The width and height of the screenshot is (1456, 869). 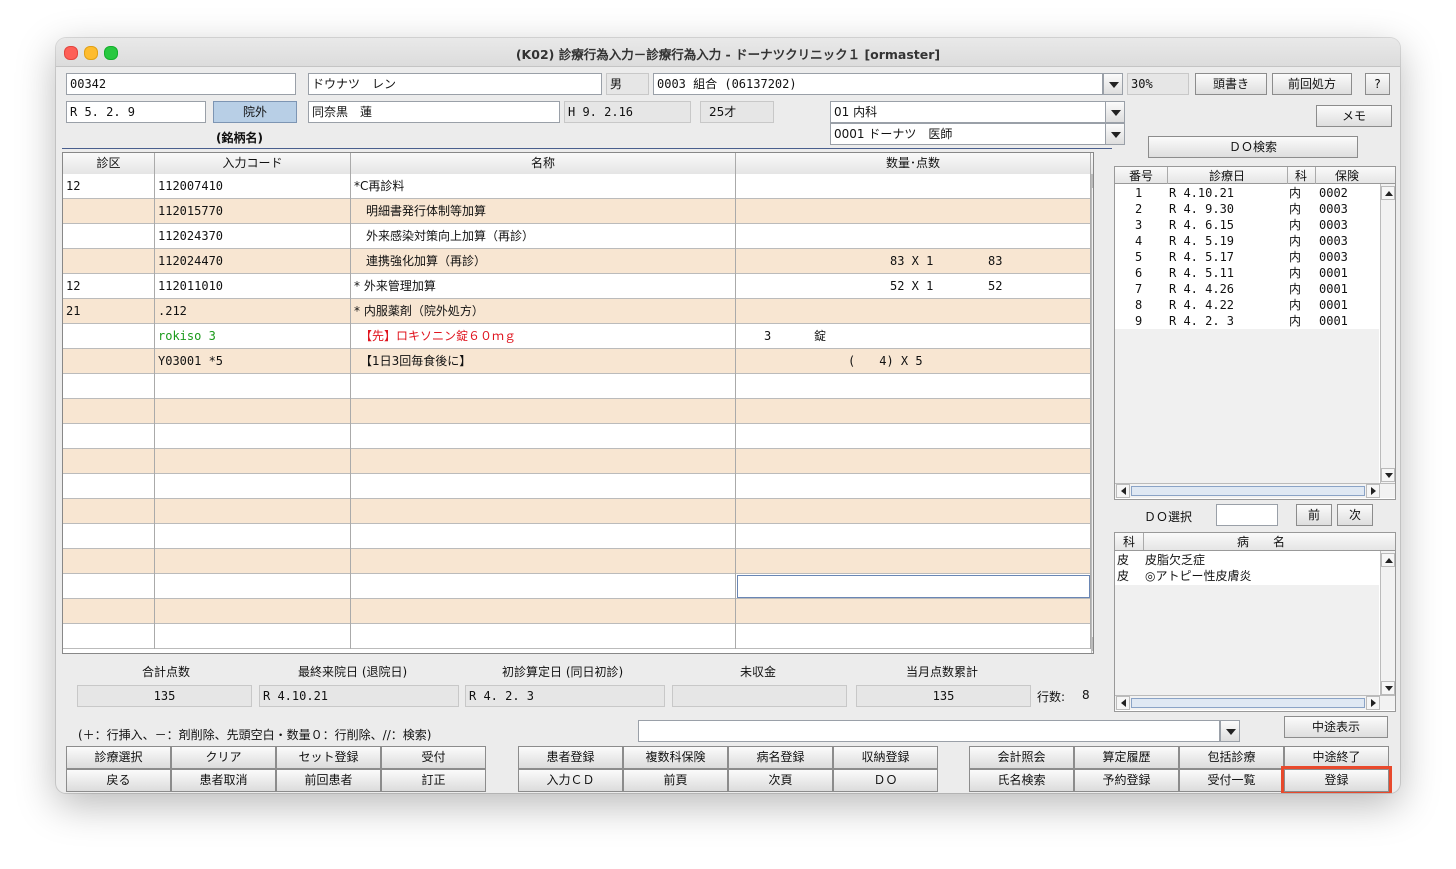 I want to click on do-prev-button: 前, so click(x=1314, y=515).